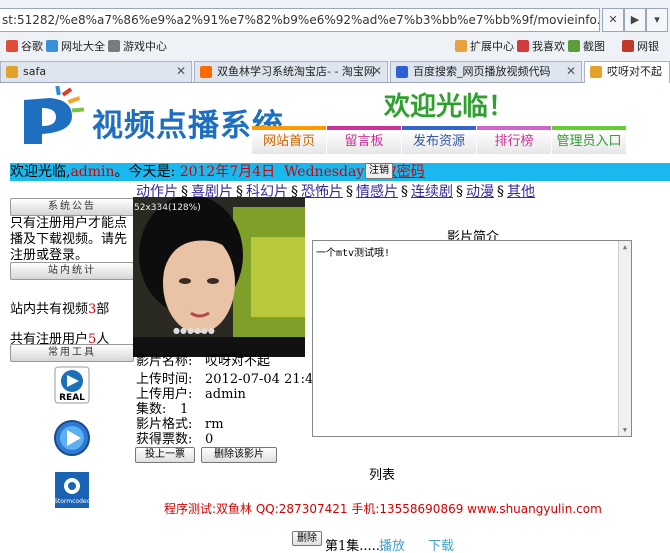 The height and width of the screenshot is (553, 670). Describe the element at coordinates (164, 394) in the screenshot. I see `field-label: 上传用户:` at that location.